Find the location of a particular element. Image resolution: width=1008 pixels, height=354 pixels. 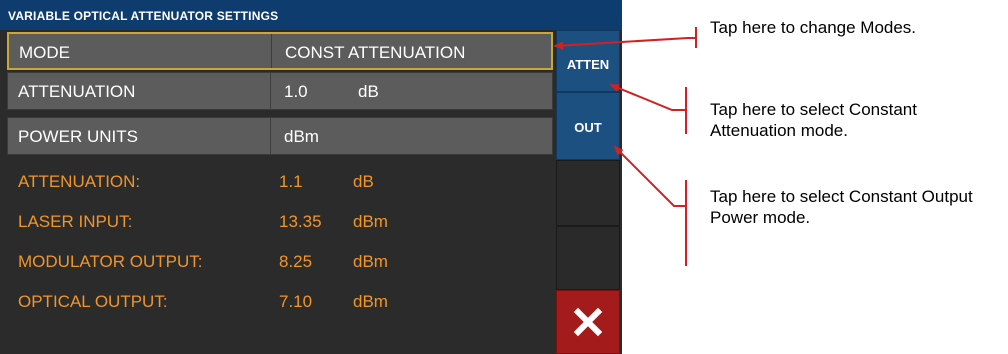

callout-change-modes: Tap here to change Modes. is located at coordinates (813, 27).